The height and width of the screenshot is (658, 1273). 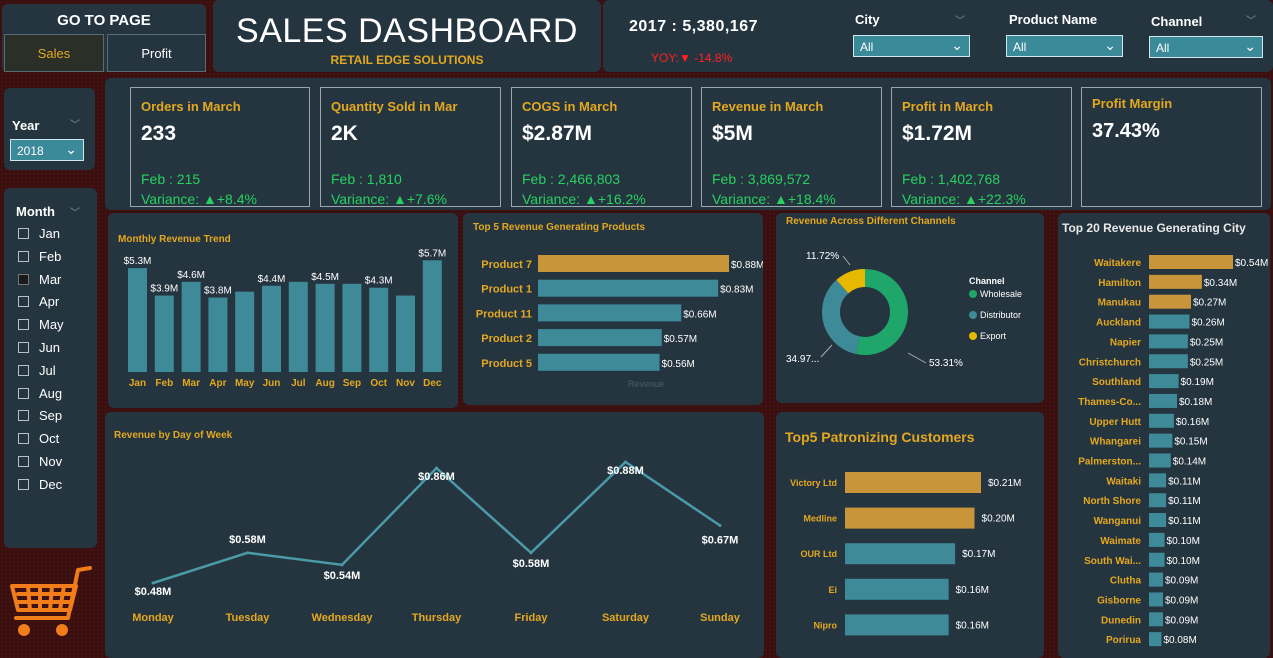 I want to click on channel-select-value: All, so click(x=1163, y=48).